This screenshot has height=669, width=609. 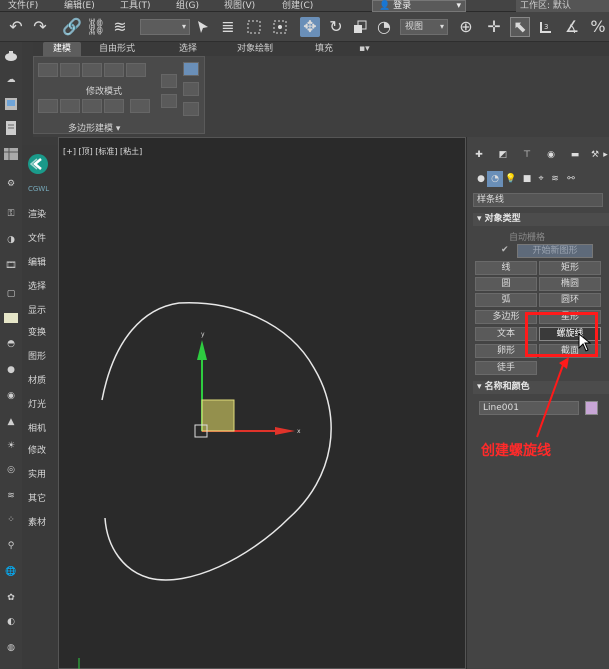 I want to click on sun-icon: ☀, so click(x=11, y=446).